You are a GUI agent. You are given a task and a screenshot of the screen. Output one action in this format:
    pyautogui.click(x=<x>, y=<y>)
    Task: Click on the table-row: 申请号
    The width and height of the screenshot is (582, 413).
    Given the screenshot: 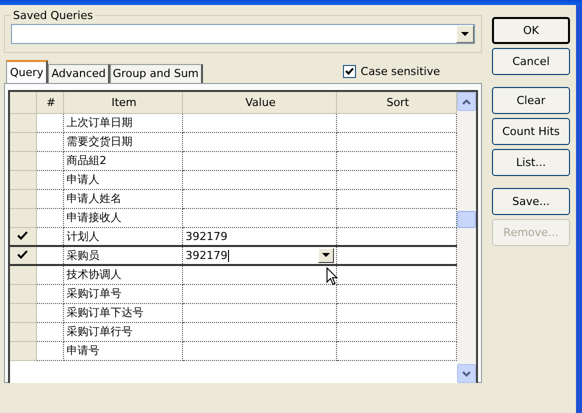 What is the action you would take?
    pyautogui.click(x=233, y=350)
    